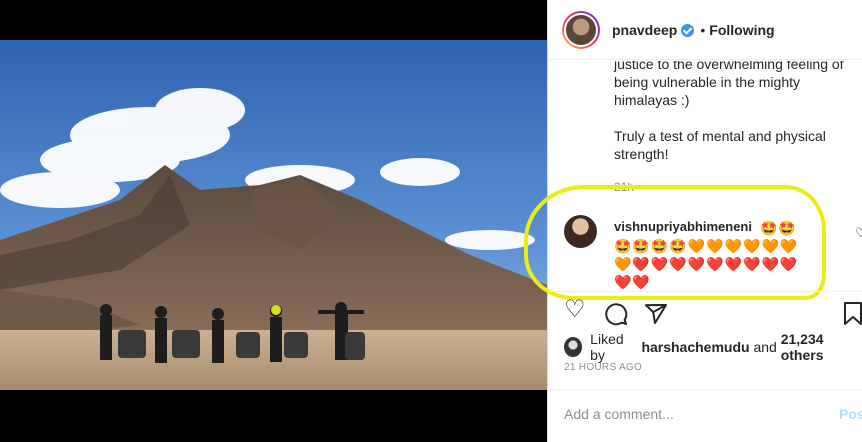 Image resolution: width=862 pixels, height=442 pixels. What do you see at coordinates (683, 226) in the screenshot?
I see `commenter-username: vishnupriyabhimeneni` at bounding box center [683, 226].